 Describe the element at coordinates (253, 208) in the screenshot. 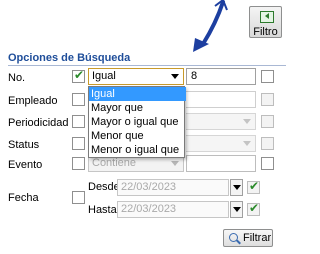

I see `hasta-checkbox` at that location.